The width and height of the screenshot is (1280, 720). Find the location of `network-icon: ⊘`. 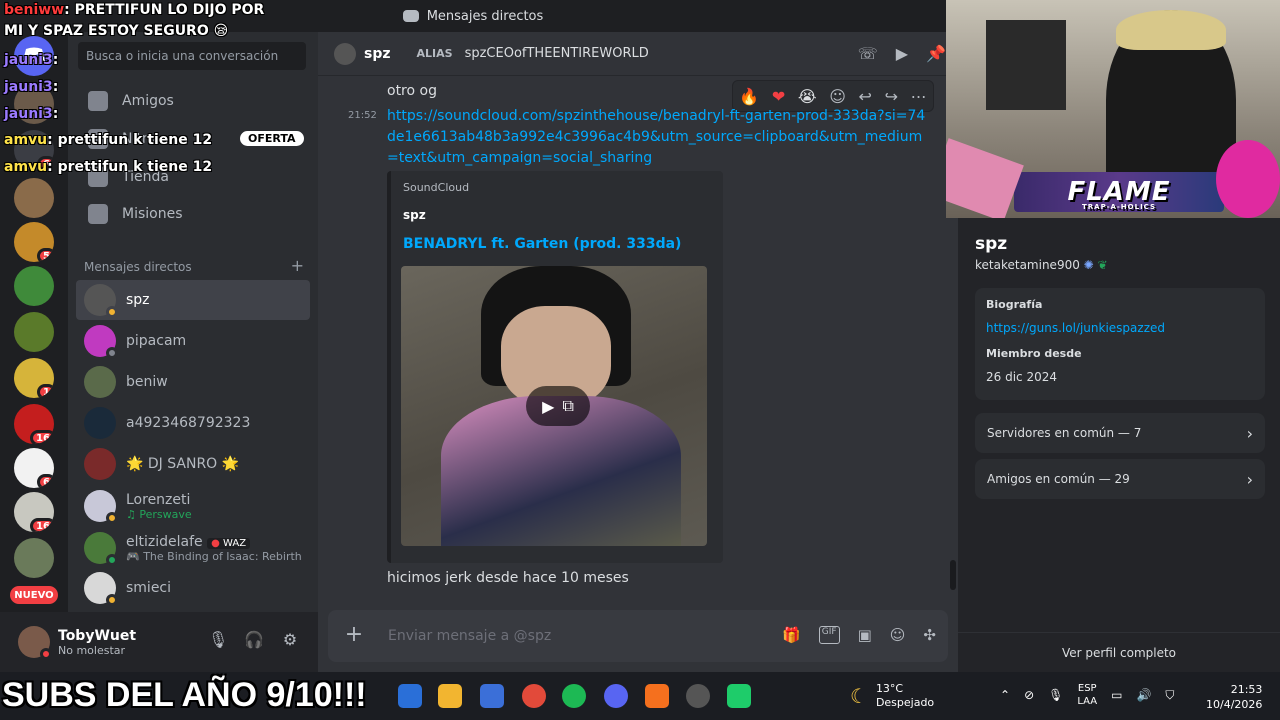

network-icon: ⊘ is located at coordinates (1029, 695).